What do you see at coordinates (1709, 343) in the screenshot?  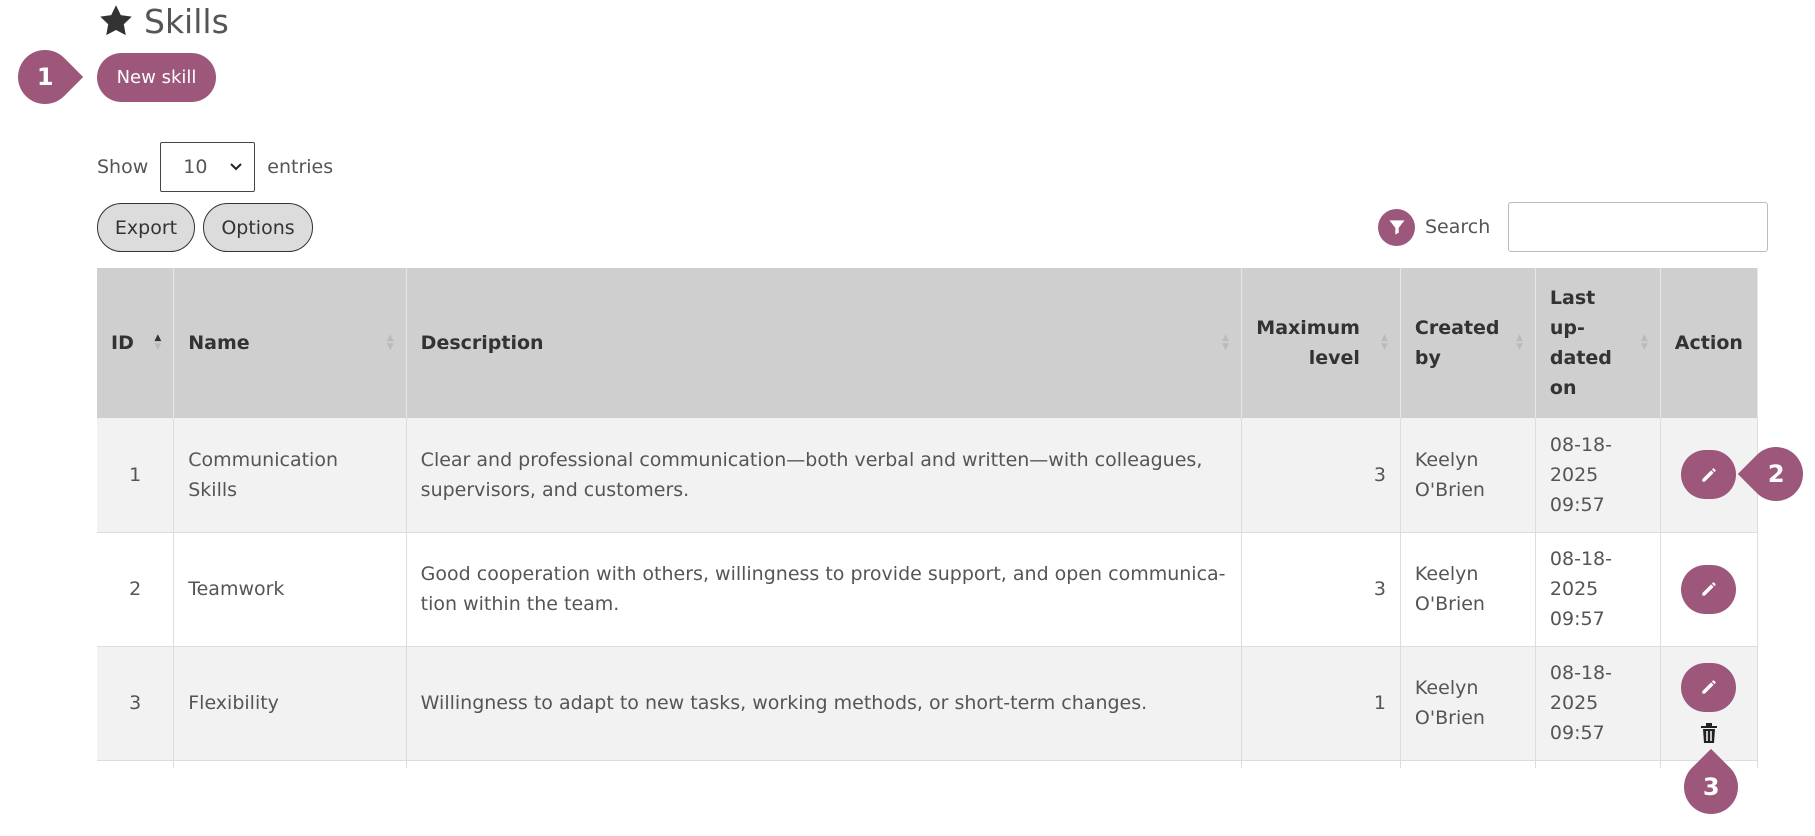 I see `column-header-action: Action` at bounding box center [1709, 343].